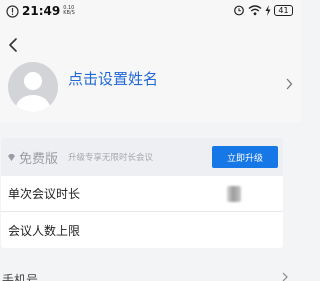 The image size is (320, 281). I want to click on avatar, so click(33, 87).